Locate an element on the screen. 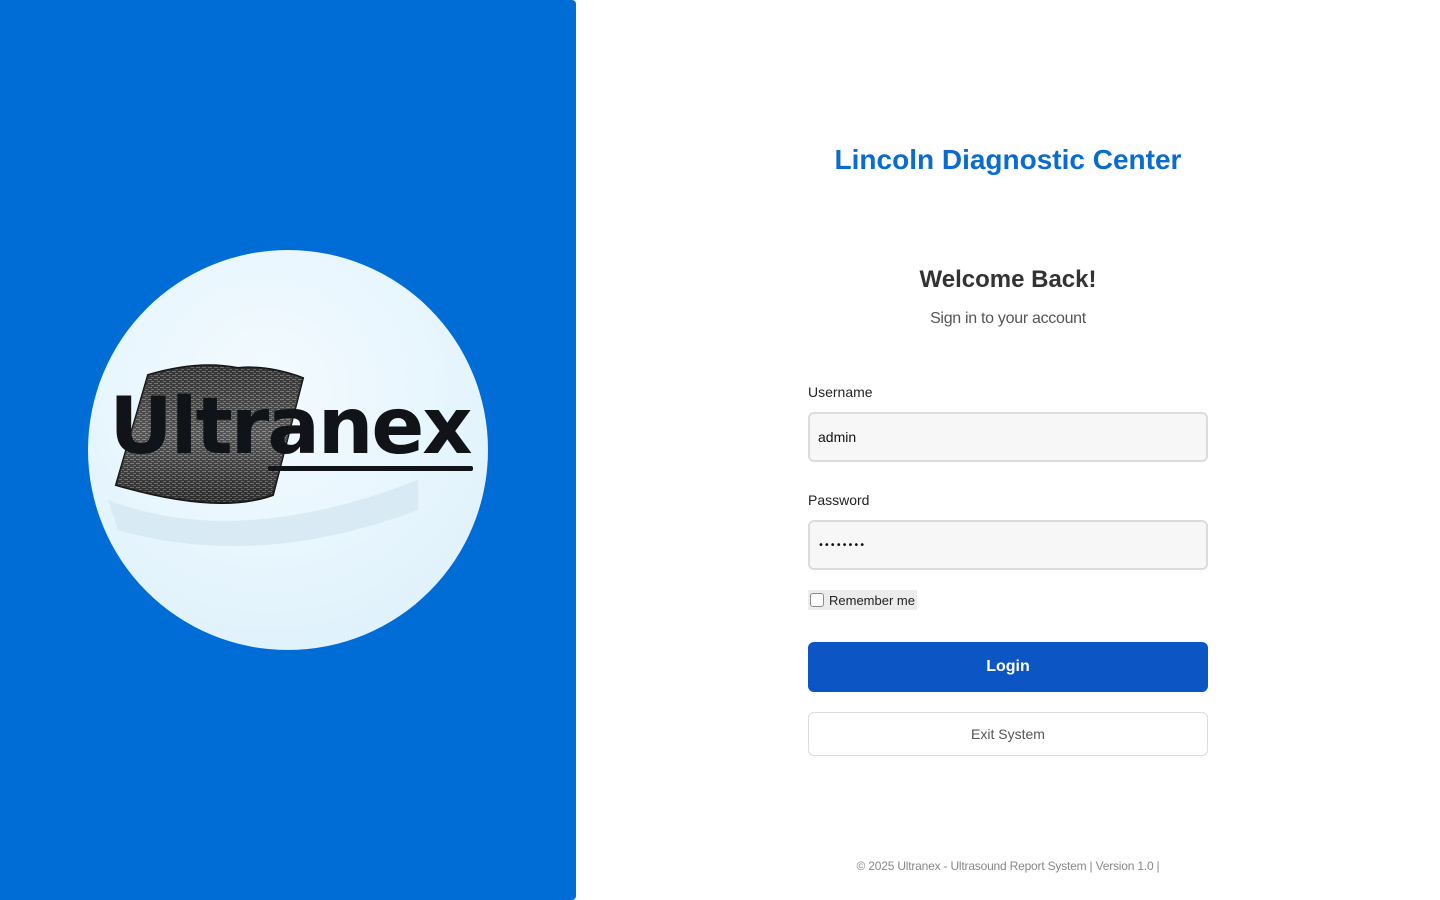  password-input is located at coordinates (1008, 545).